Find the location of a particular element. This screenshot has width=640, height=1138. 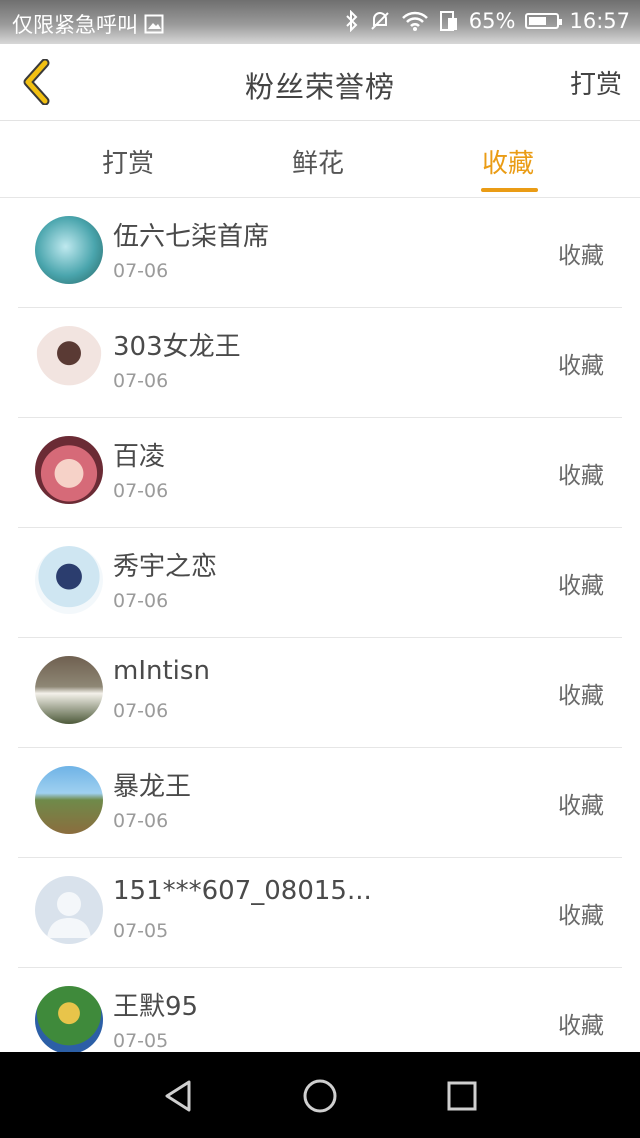

system-nav-bar is located at coordinates (320, 1095).